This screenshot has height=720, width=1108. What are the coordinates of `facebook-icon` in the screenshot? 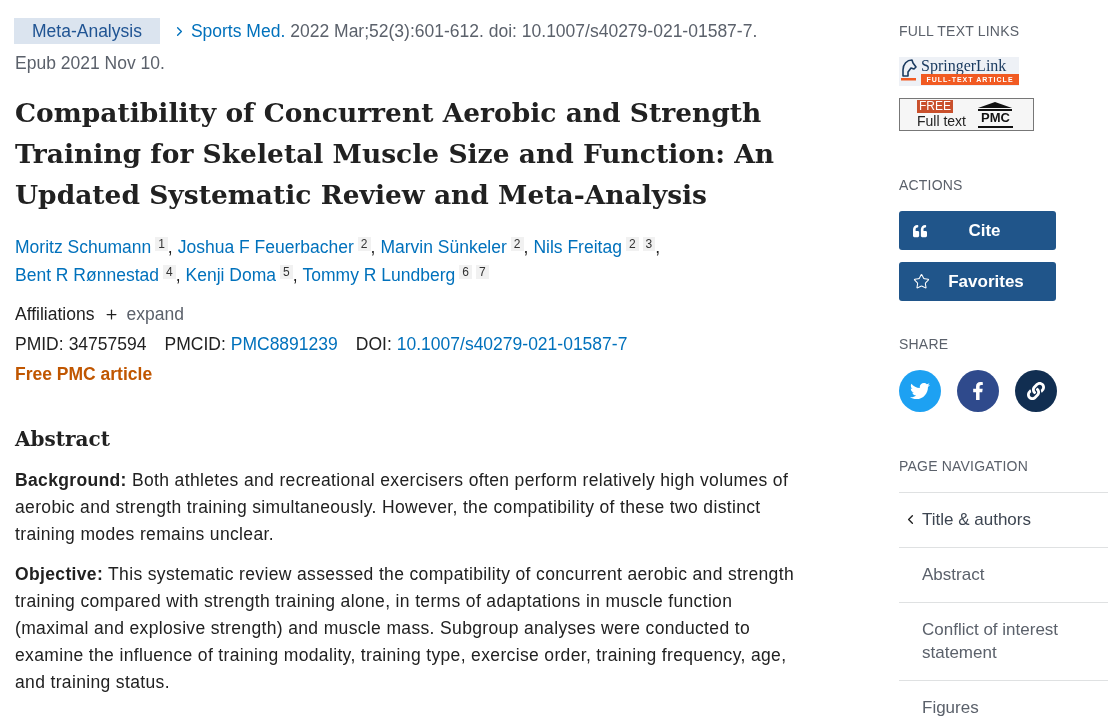 It's located at (978, 391).